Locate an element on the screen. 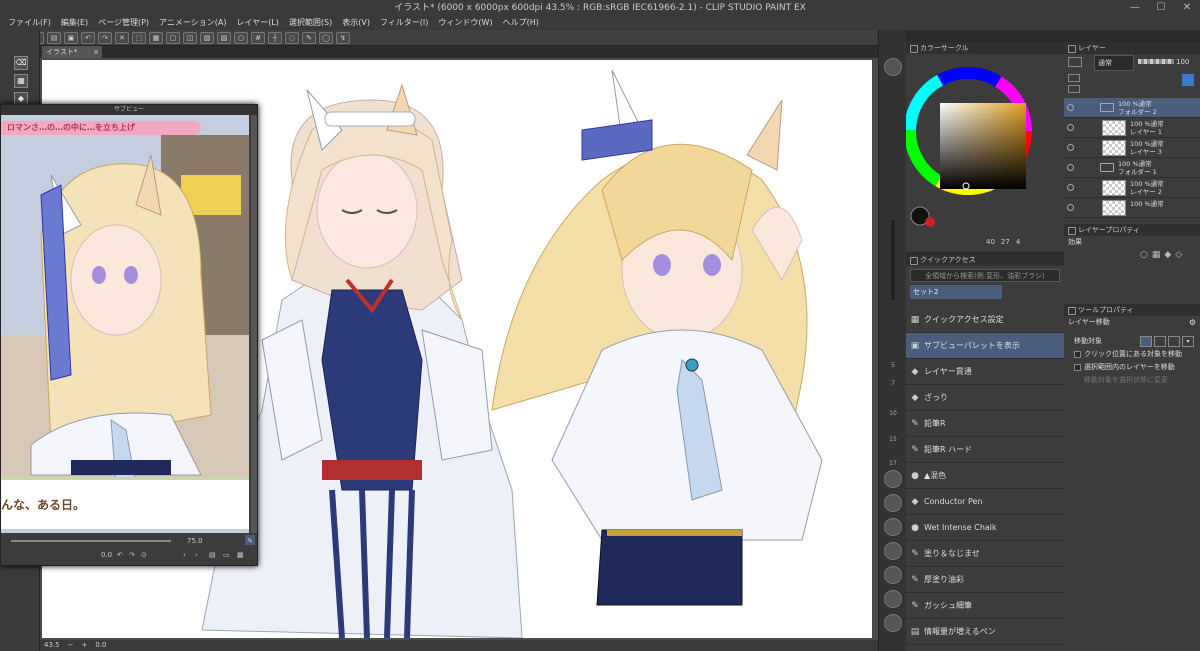 The image size is (1200, 651). subview-zoom-slider is located at coordinates (91, 541).